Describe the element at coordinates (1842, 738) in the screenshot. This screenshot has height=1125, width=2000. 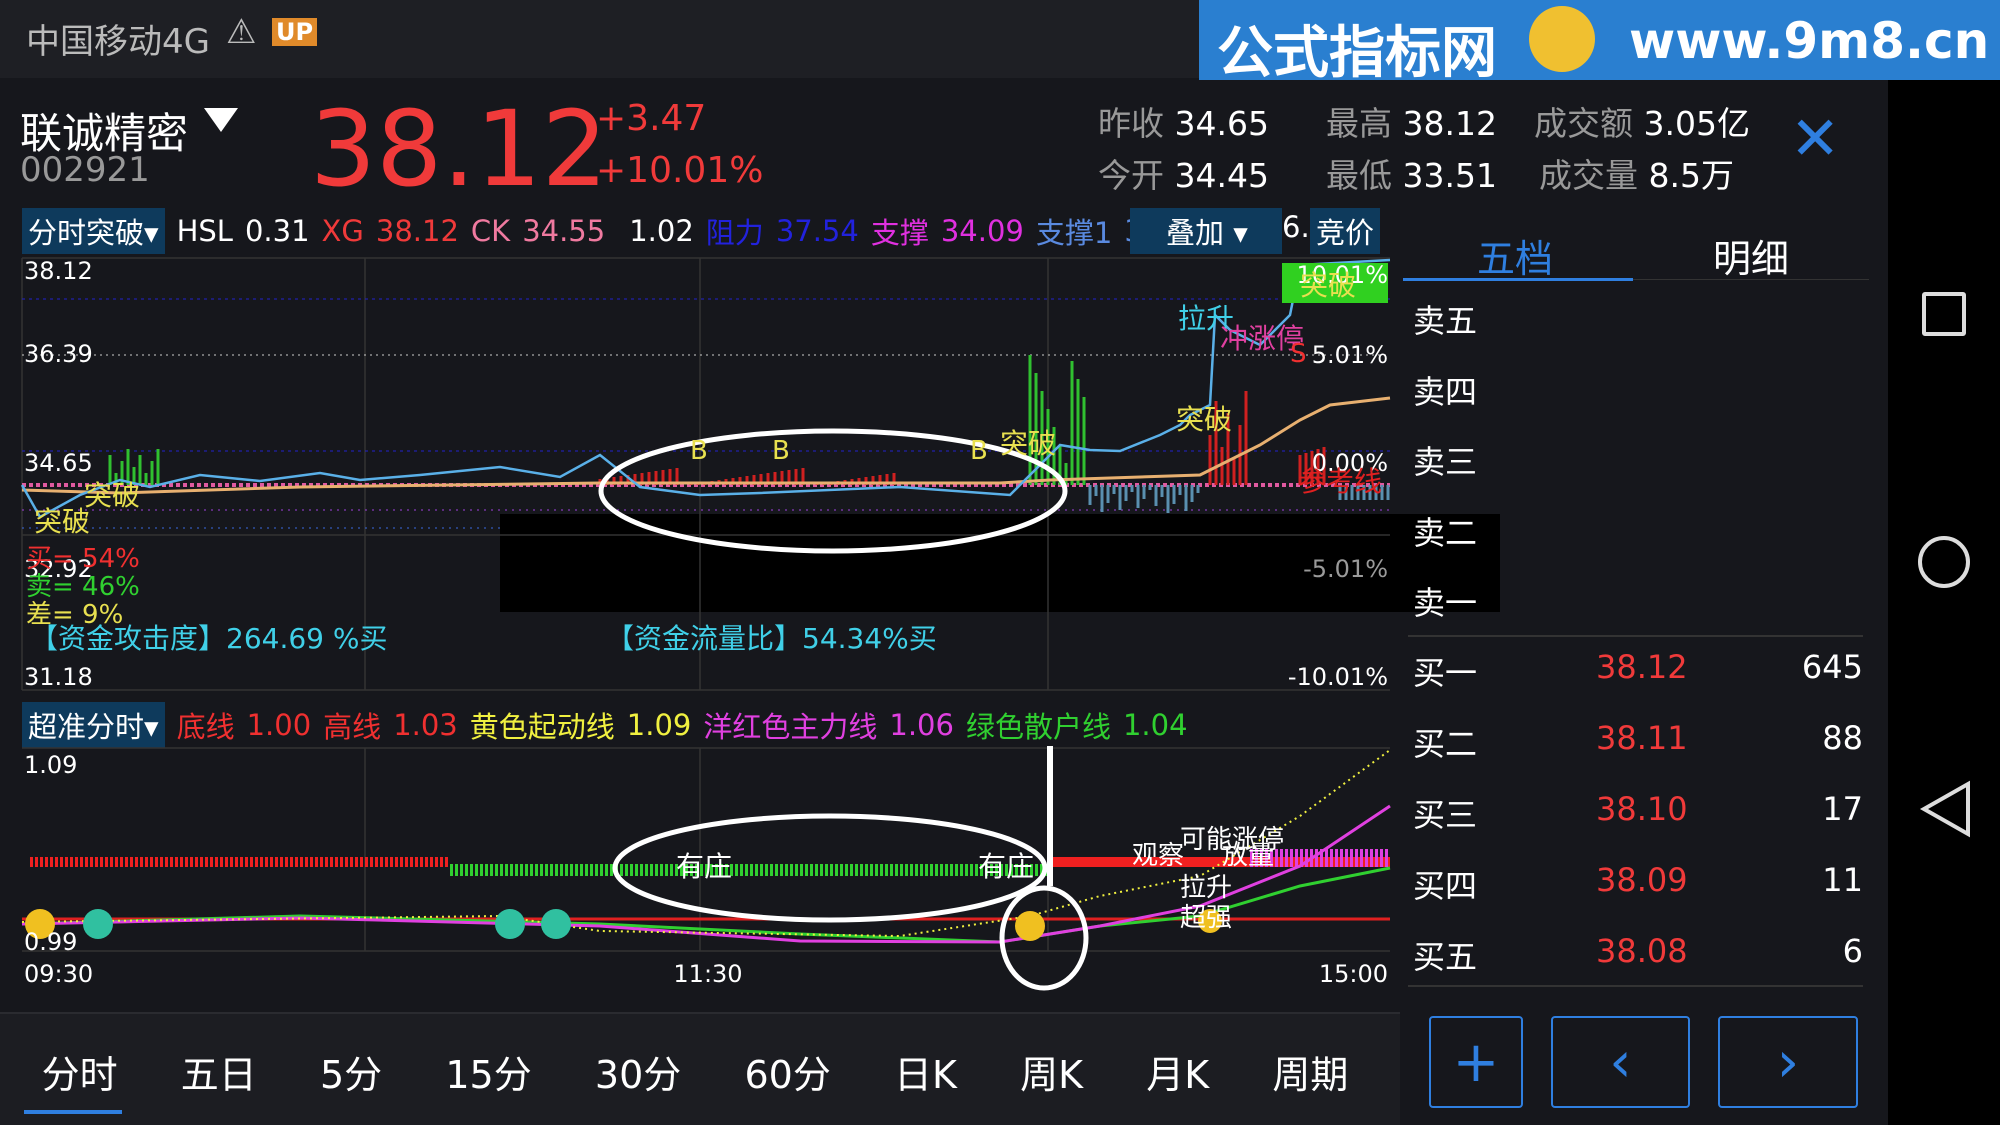
I see `buy-volume: 88` at that location.